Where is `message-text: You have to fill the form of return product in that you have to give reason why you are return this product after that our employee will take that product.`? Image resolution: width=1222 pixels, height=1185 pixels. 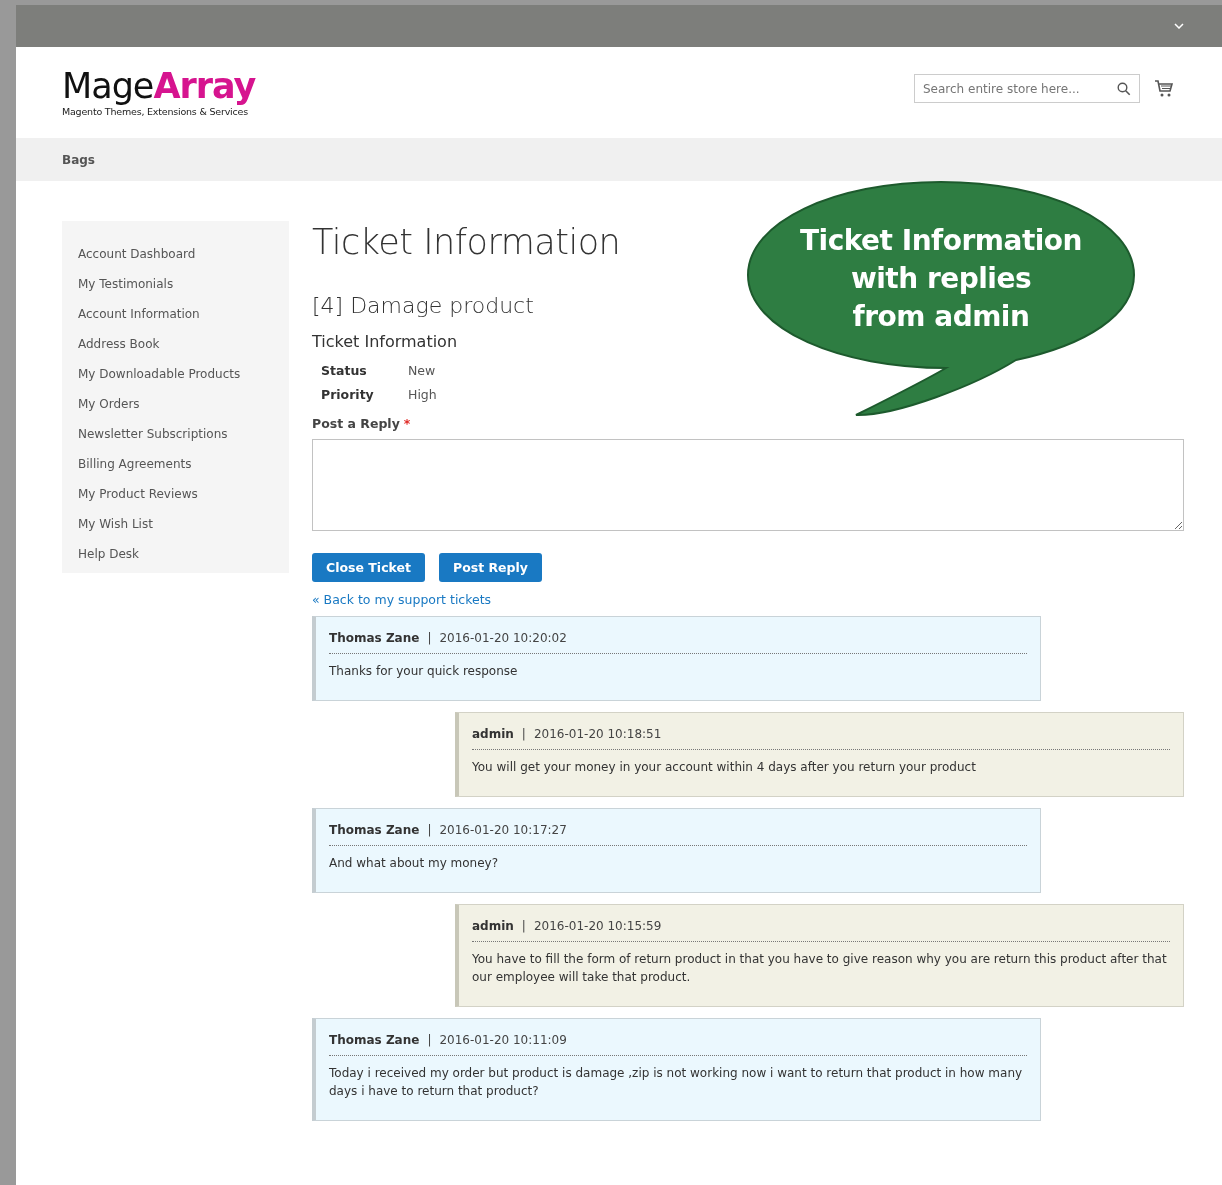
message-text: You have to fill the form of return product in that you have to give reason why you are return this product after that our employee will take that product. is located at coordinates (820, 968).